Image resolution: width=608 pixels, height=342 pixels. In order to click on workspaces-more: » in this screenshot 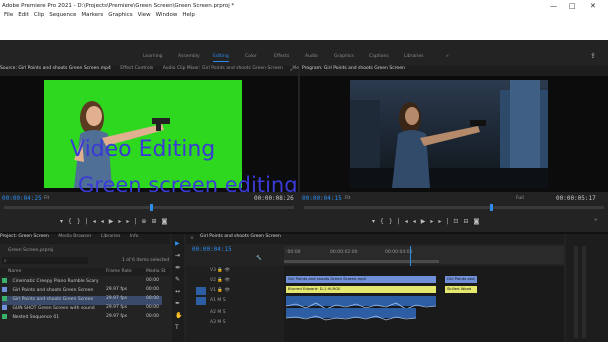, I will do `click(447, 56)`.